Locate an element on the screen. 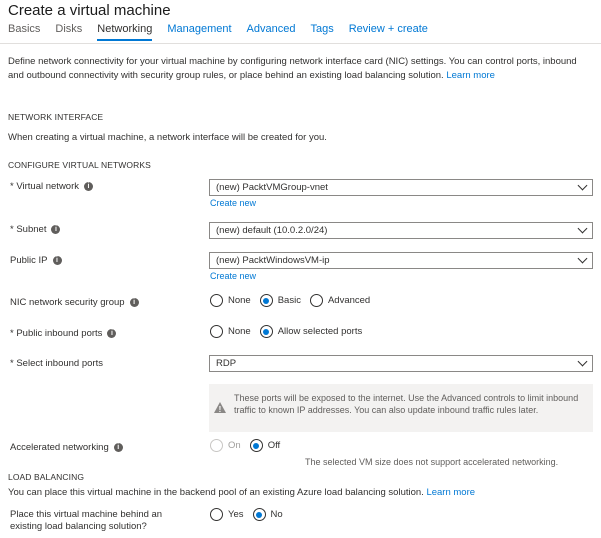 The height and width of the screenshot is (538, 601). radio-label: Allow selected ports is located at coordinates (320, 331).